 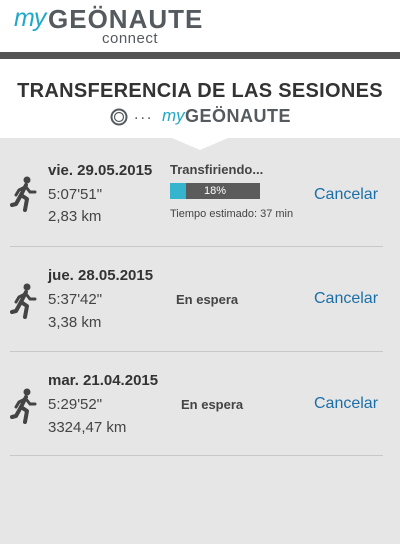 What do you see at coordinates (200, 91) in the screenshot?
I see `page-title: TRANSFERENCIA DE LAS SESIONES` at bounding box center [200, 91].